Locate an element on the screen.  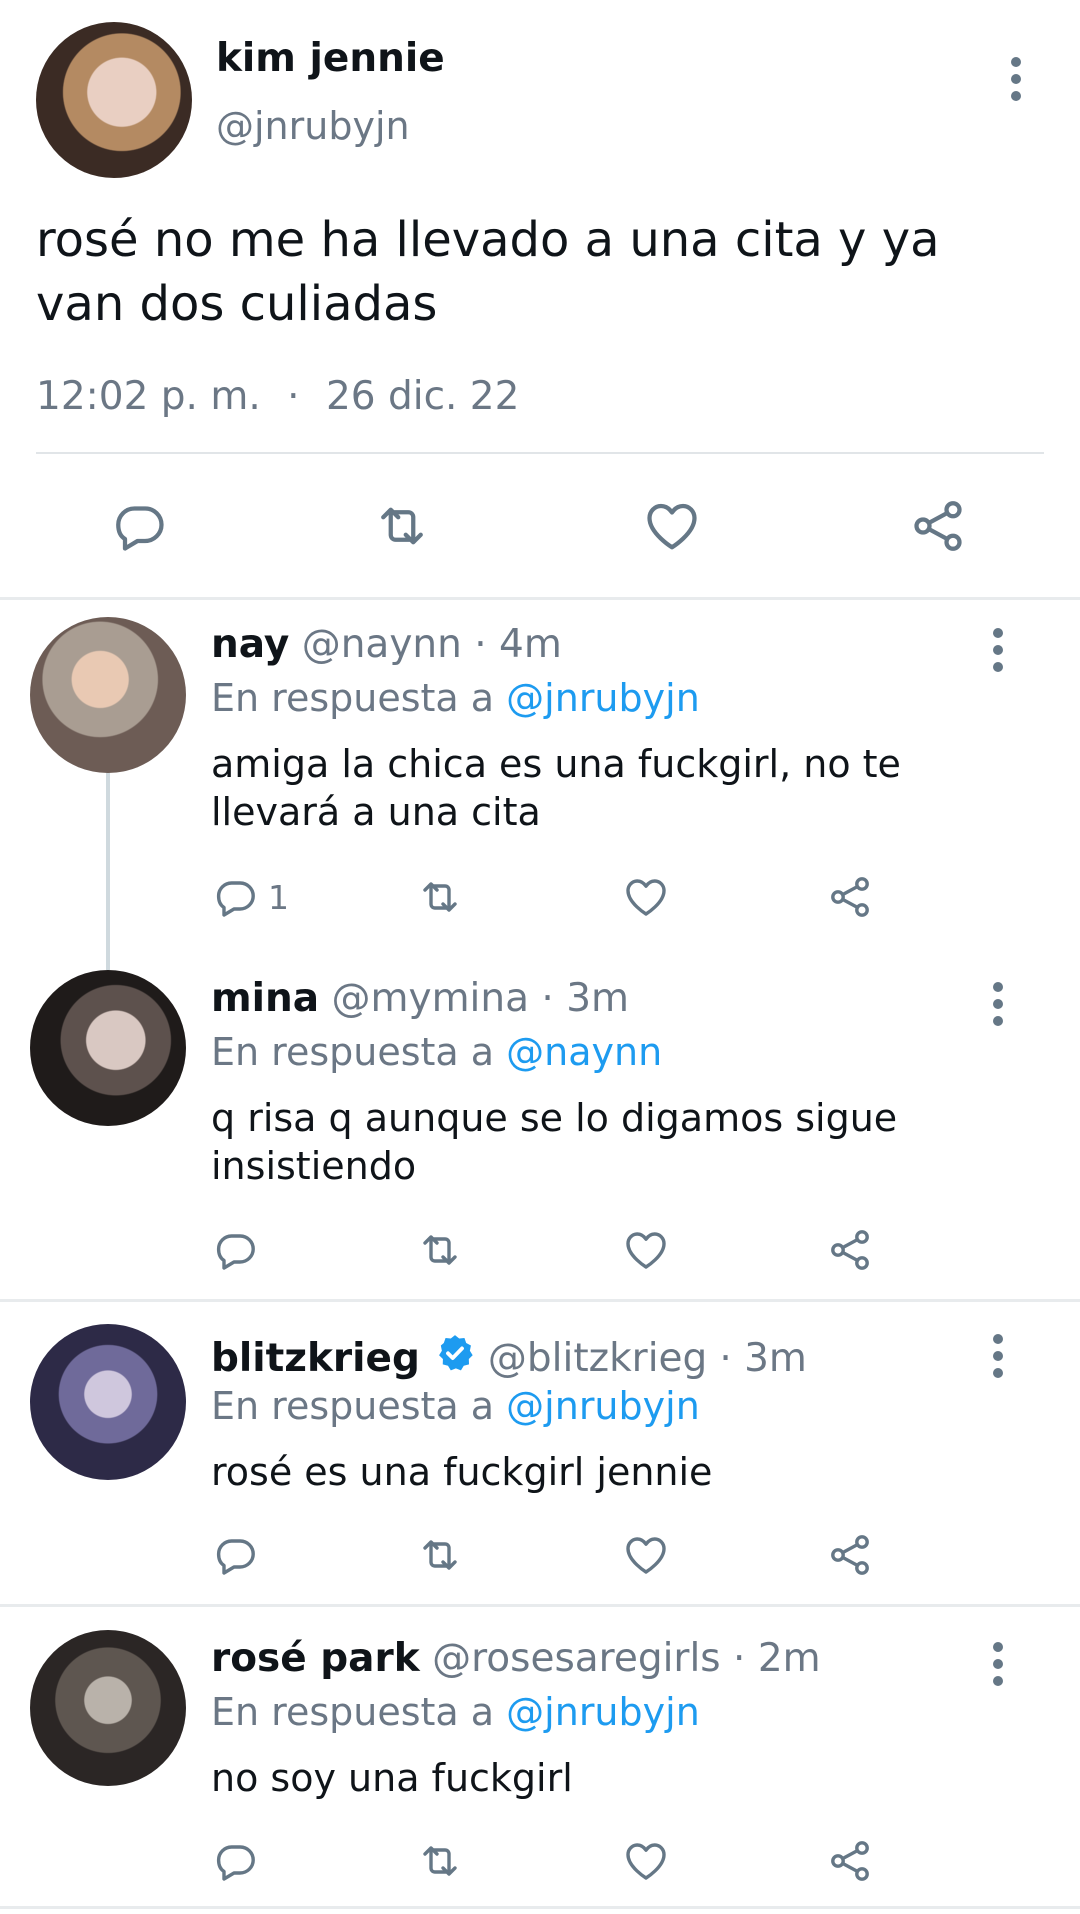
main-display-name: kim jennie is located at coordinates (330, 58).